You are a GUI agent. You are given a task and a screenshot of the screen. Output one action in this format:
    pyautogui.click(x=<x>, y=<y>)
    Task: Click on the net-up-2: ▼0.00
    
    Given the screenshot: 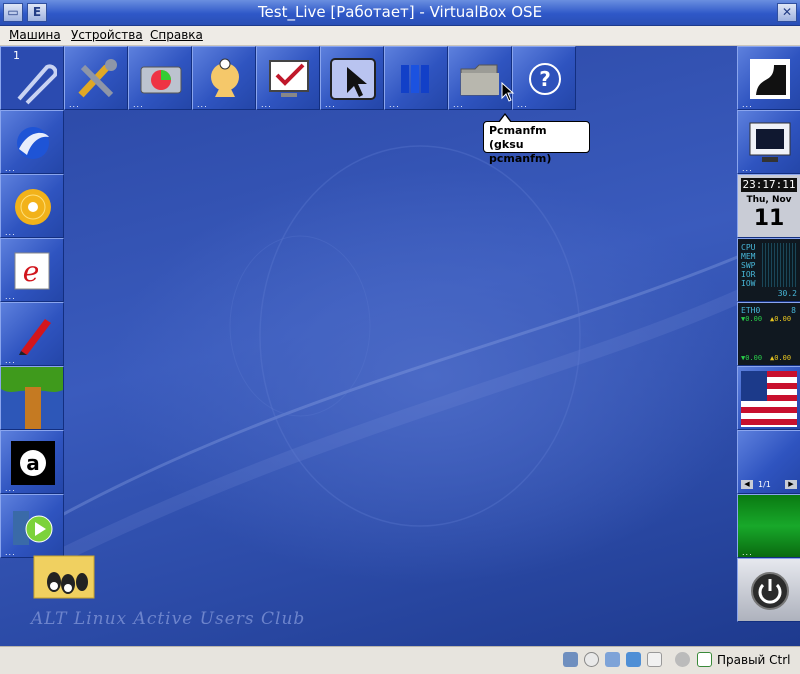 What is the action you would take?
    pyautogui.click(x=752, y=358)
    